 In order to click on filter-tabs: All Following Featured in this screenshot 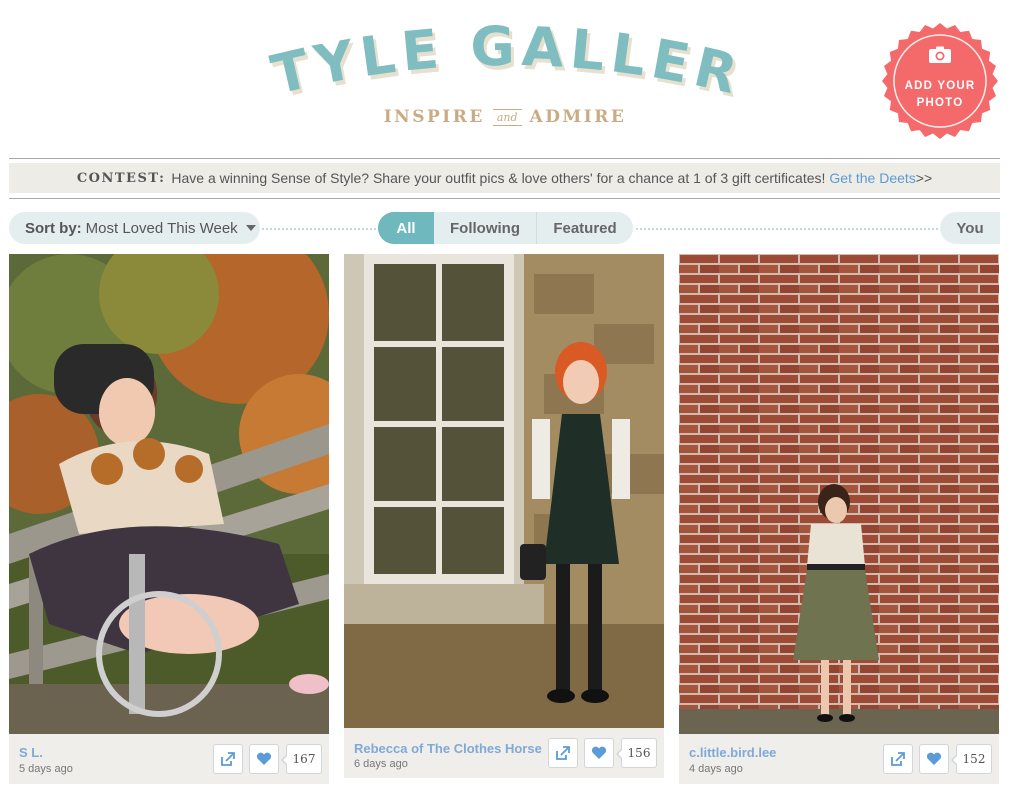, I will do `click(505, 228)`.